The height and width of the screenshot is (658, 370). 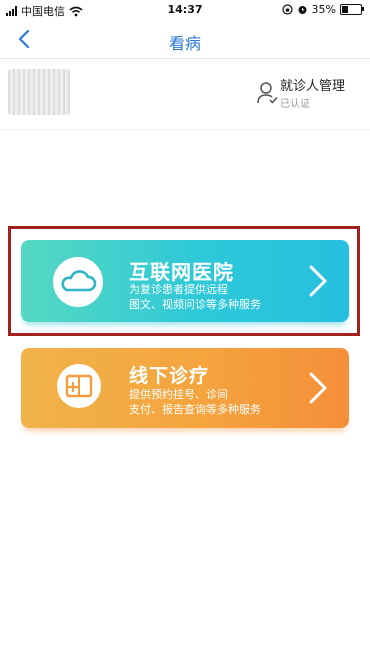 I want to click on internet-hospital-title: 互联网医院, so click(x=181, y=272).